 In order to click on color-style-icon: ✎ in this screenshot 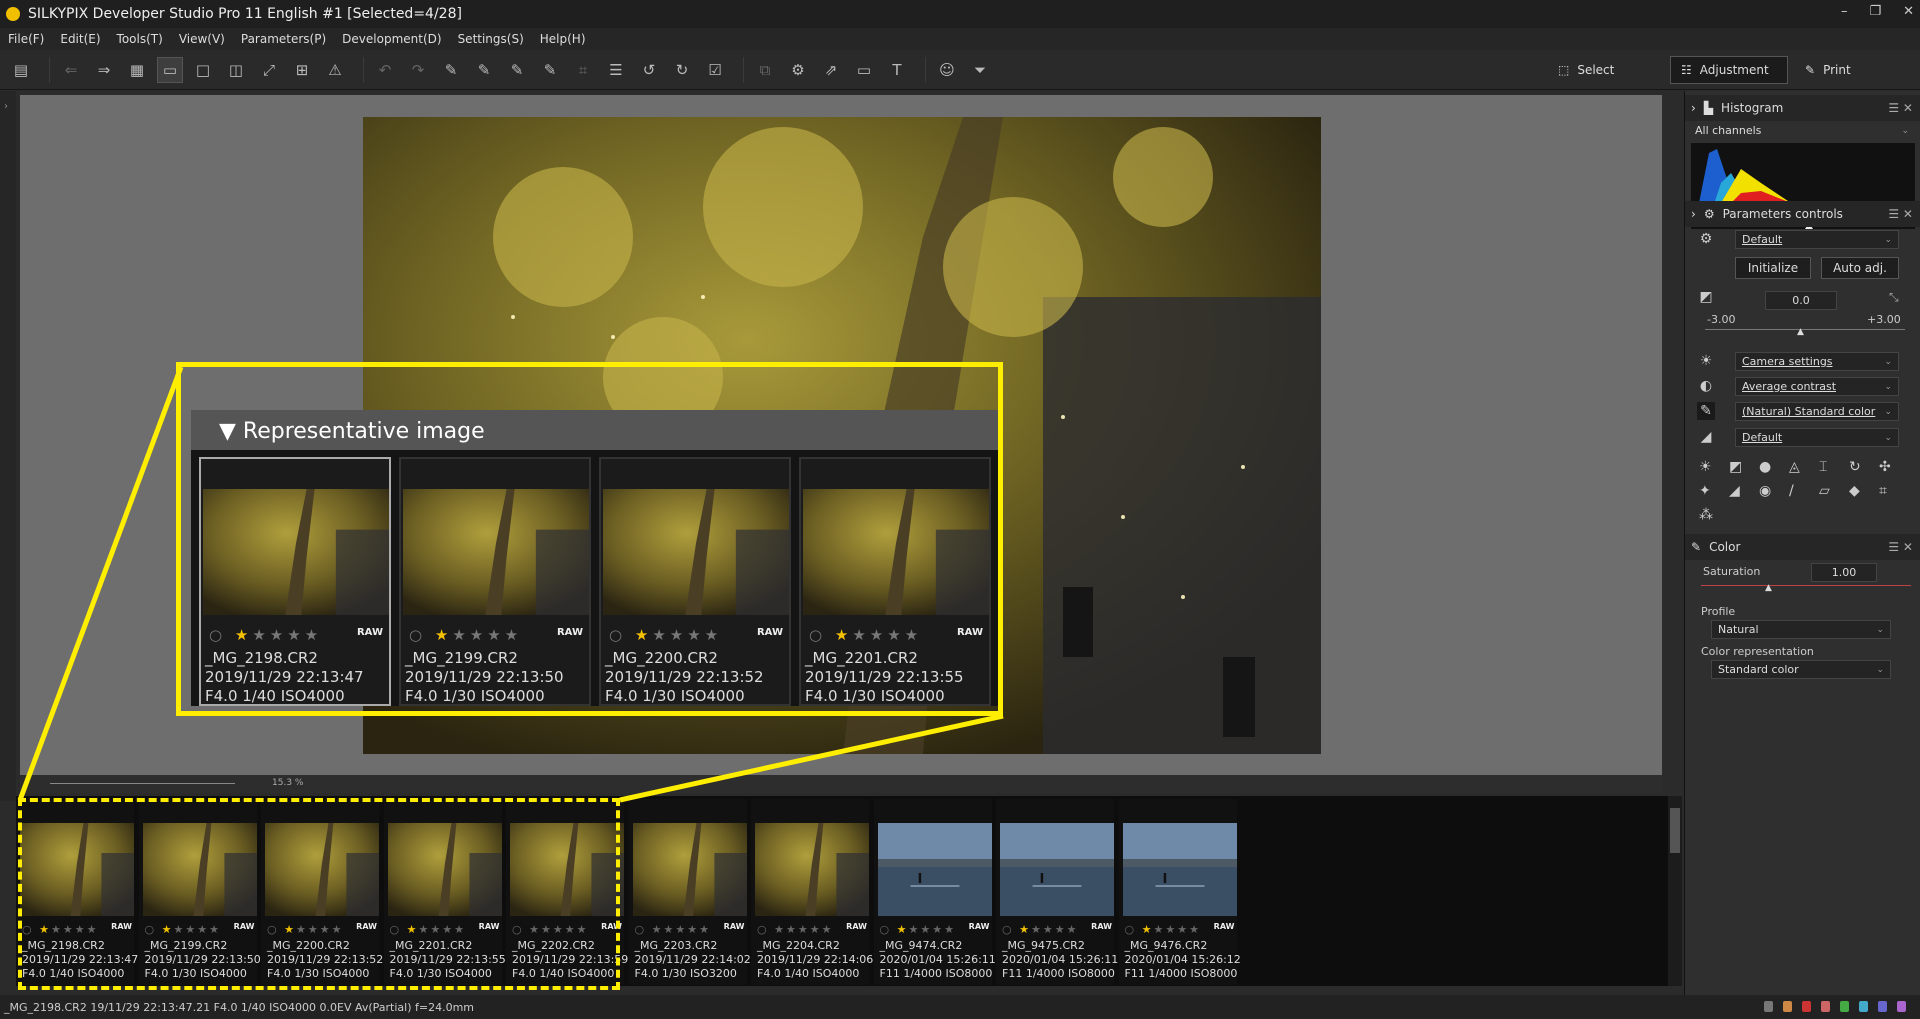, I will do `click(1706, 411)`.